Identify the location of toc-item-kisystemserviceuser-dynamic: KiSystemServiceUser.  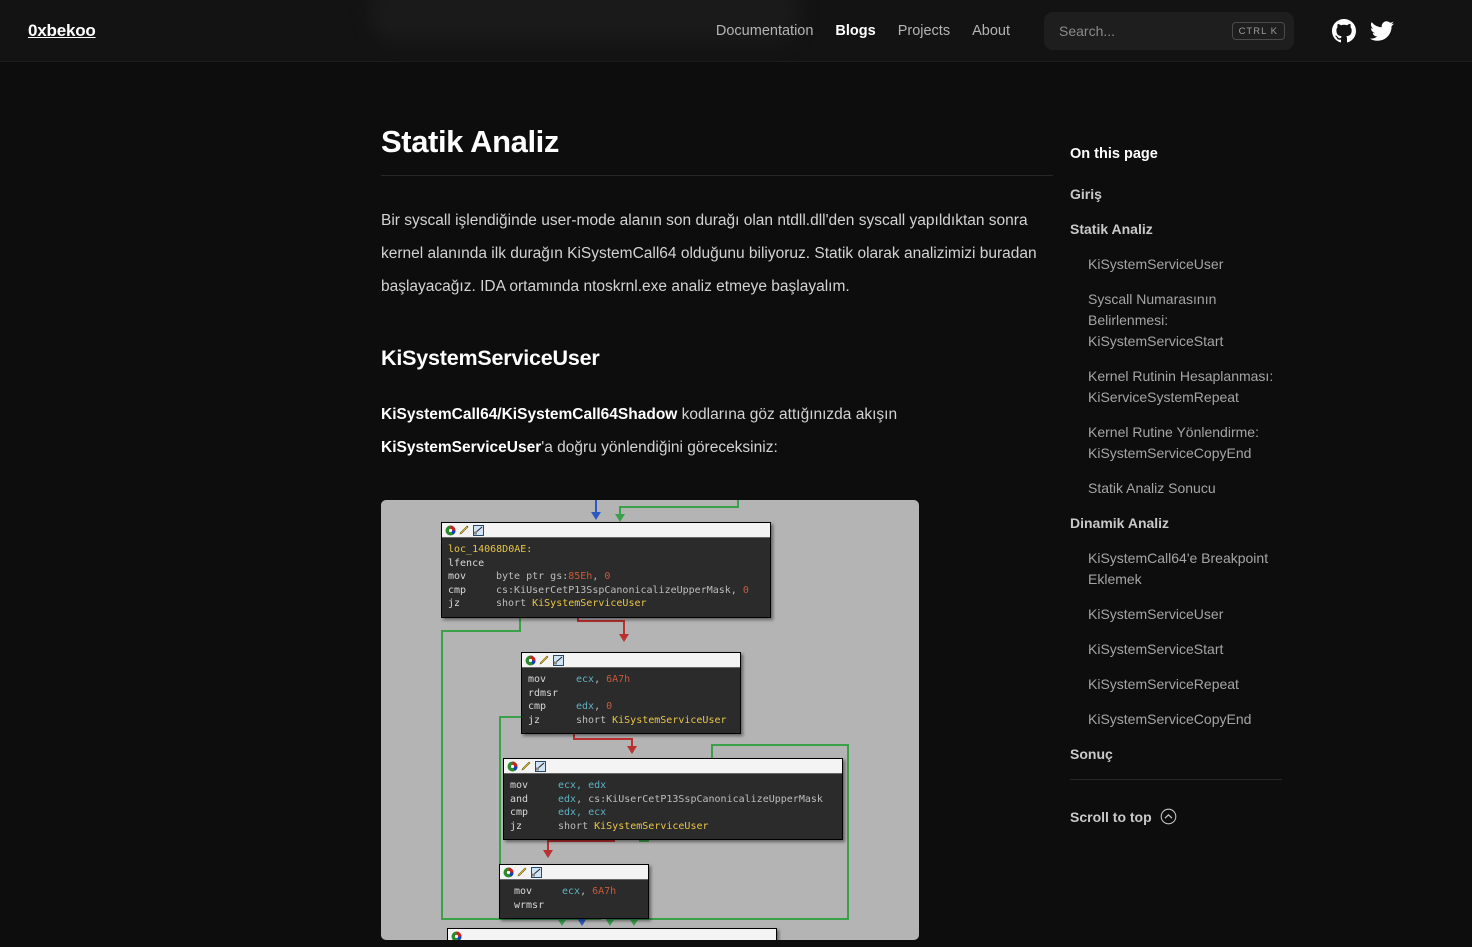
(1172, 614).